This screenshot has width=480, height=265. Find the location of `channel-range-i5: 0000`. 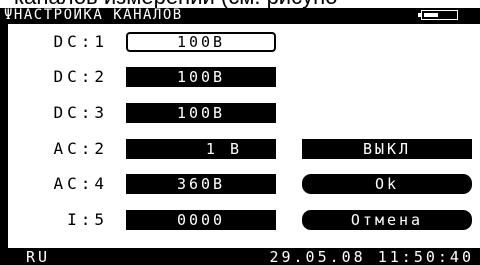

channel-range-i5: 0000 is located at coordinates (201, 220).